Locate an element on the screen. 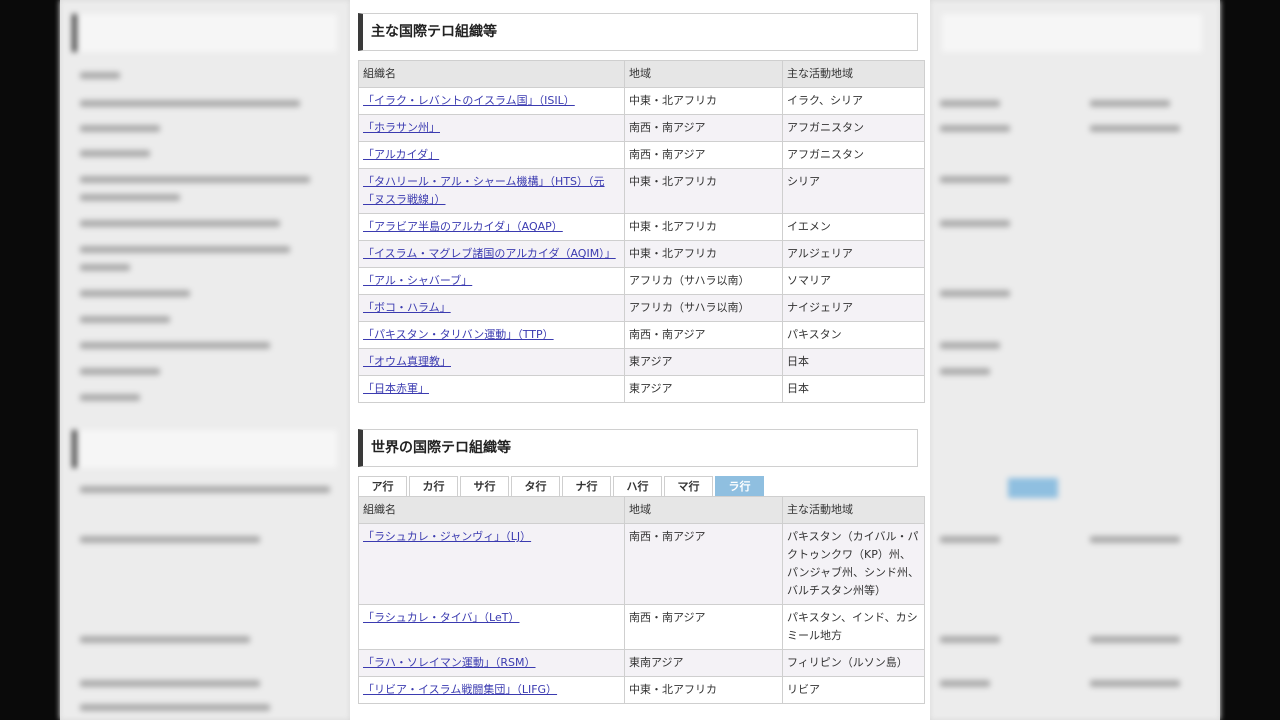  table-row: 「日本赤軍」 東アジア 日本 is located at coordinates (641, 389).